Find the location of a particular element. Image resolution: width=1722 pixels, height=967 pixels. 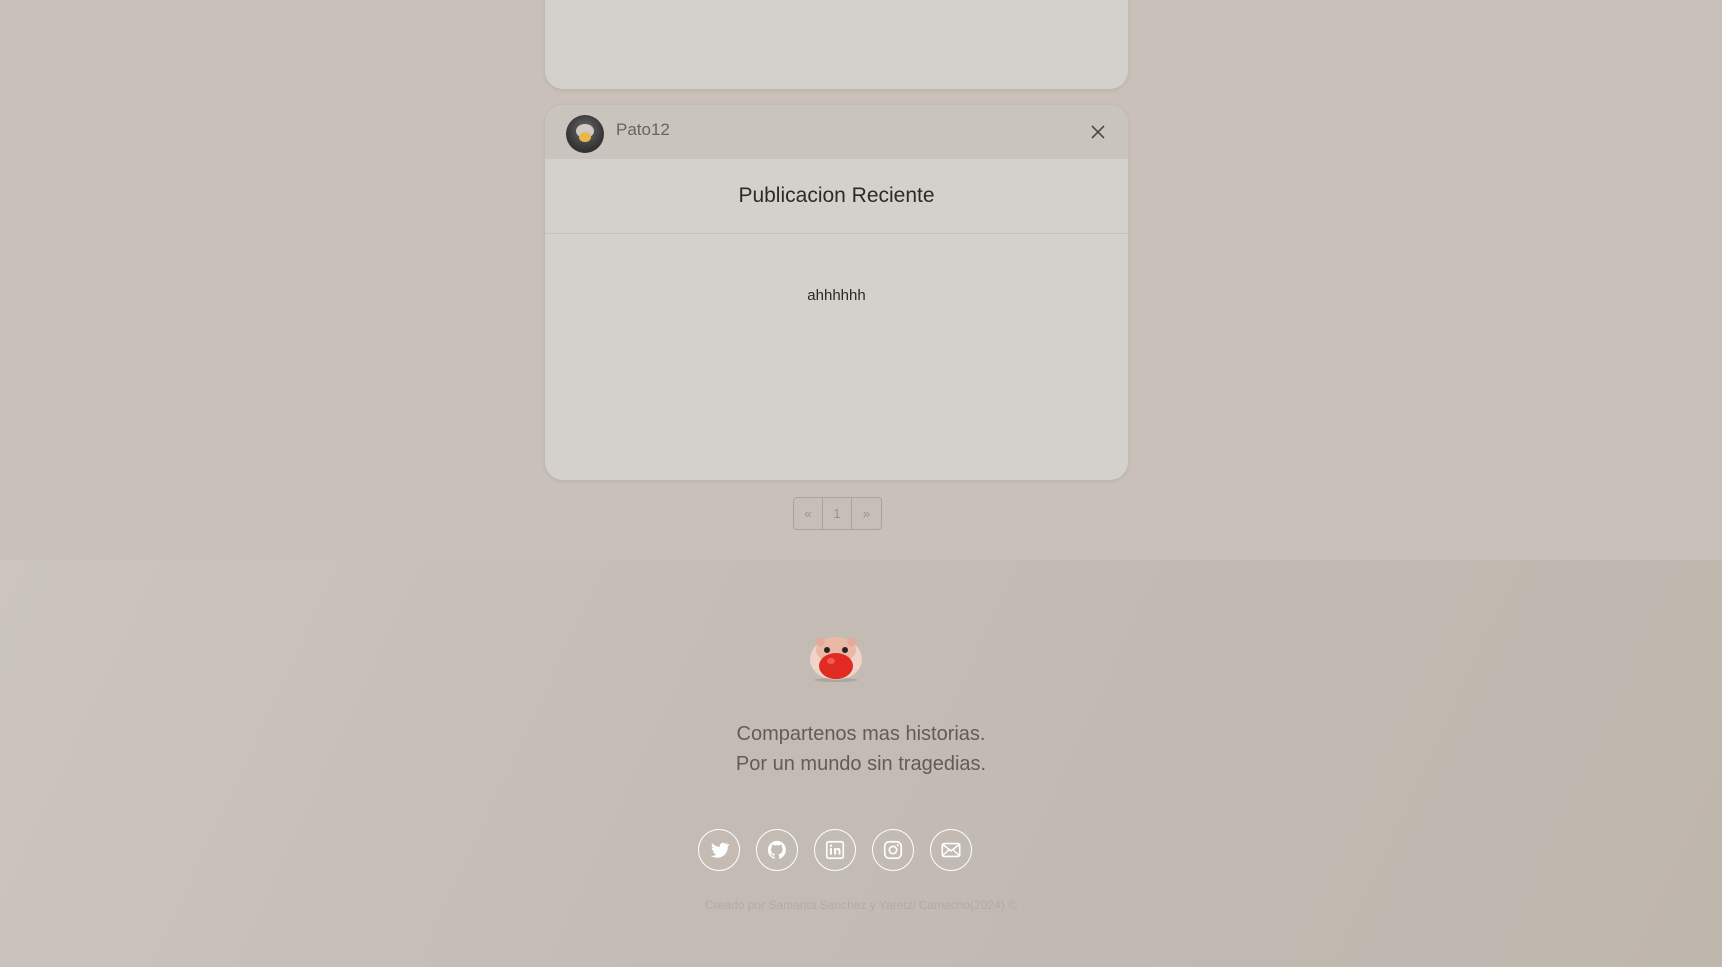

post-title: Publicacion Reciente is located at coordinates (836, 196).